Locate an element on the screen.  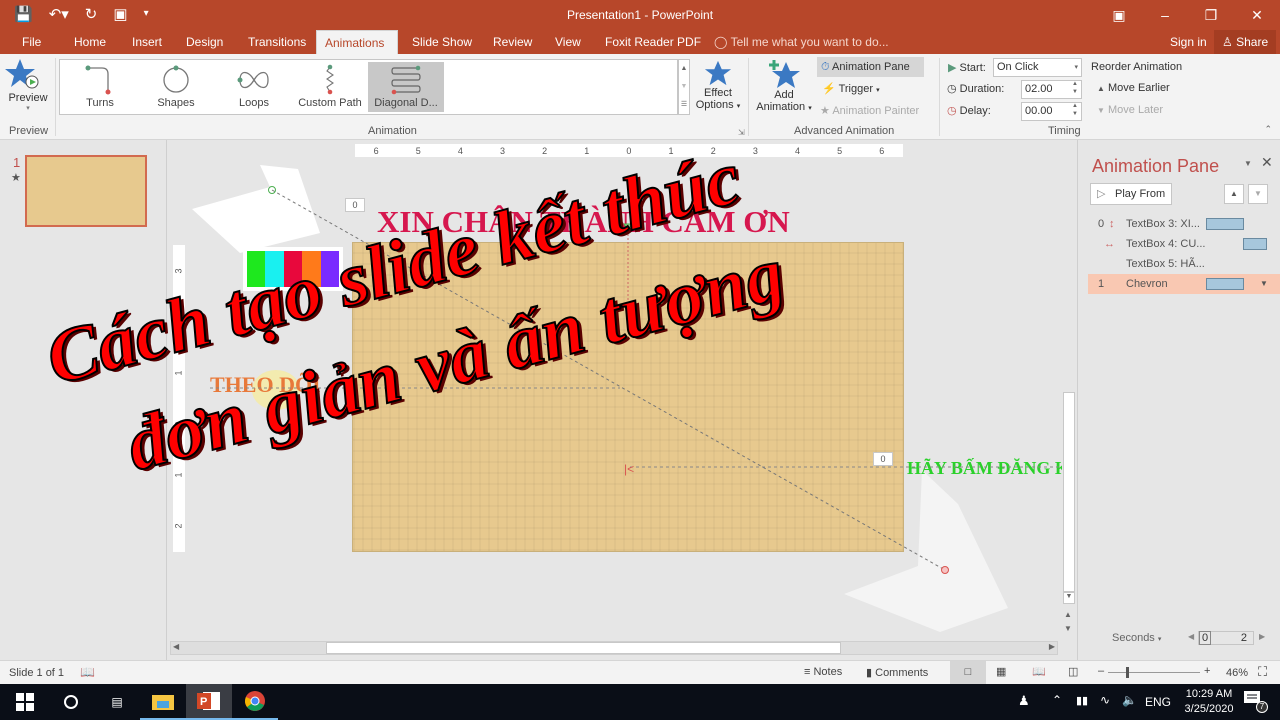
restore-button: ❐ is located at coordinates (1211, 15).